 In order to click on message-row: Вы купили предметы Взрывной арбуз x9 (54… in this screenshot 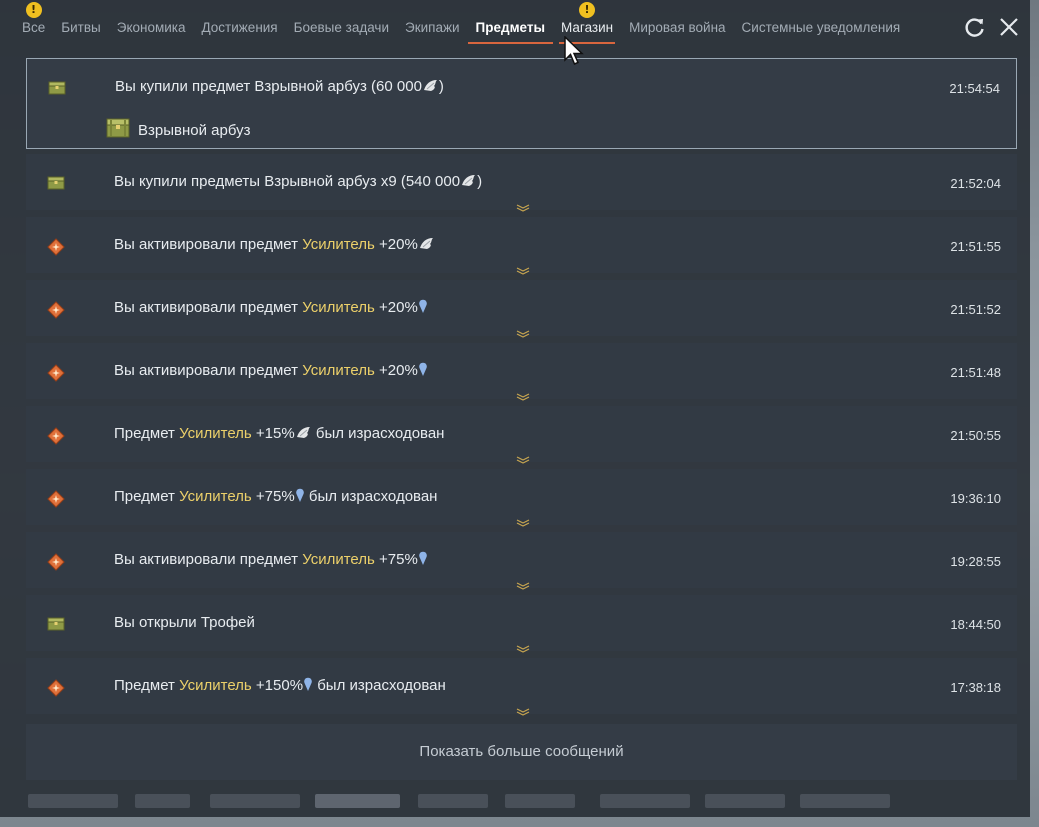, I will do `click(521, 183)`.